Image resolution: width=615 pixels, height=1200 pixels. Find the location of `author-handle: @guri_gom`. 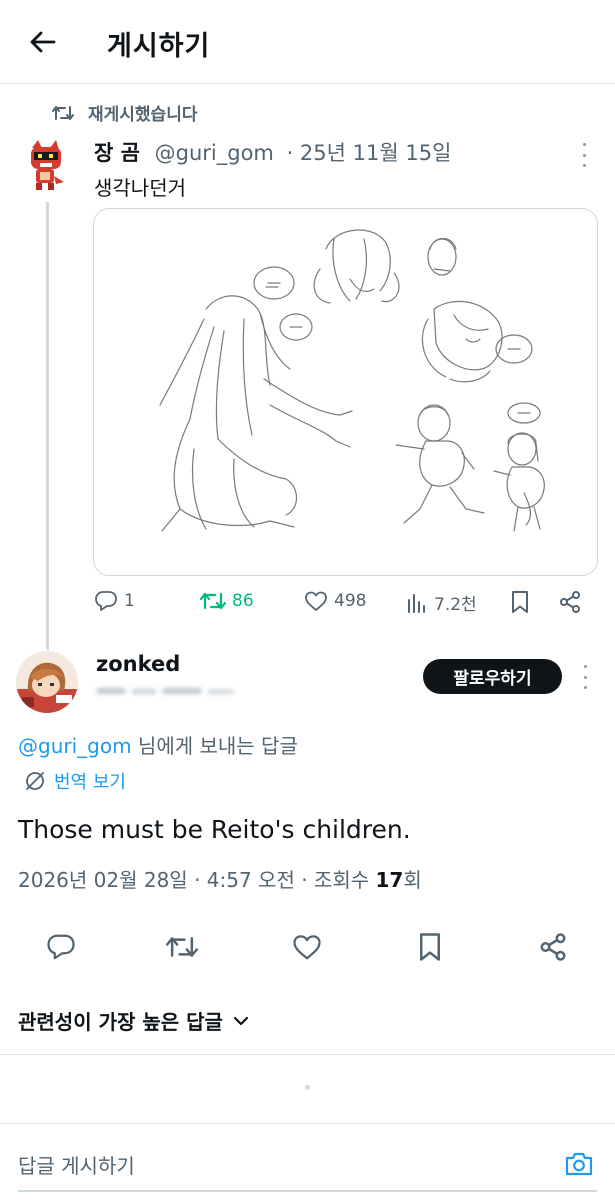

author-handle: @guri_gom is located at coordinates (214, 153).